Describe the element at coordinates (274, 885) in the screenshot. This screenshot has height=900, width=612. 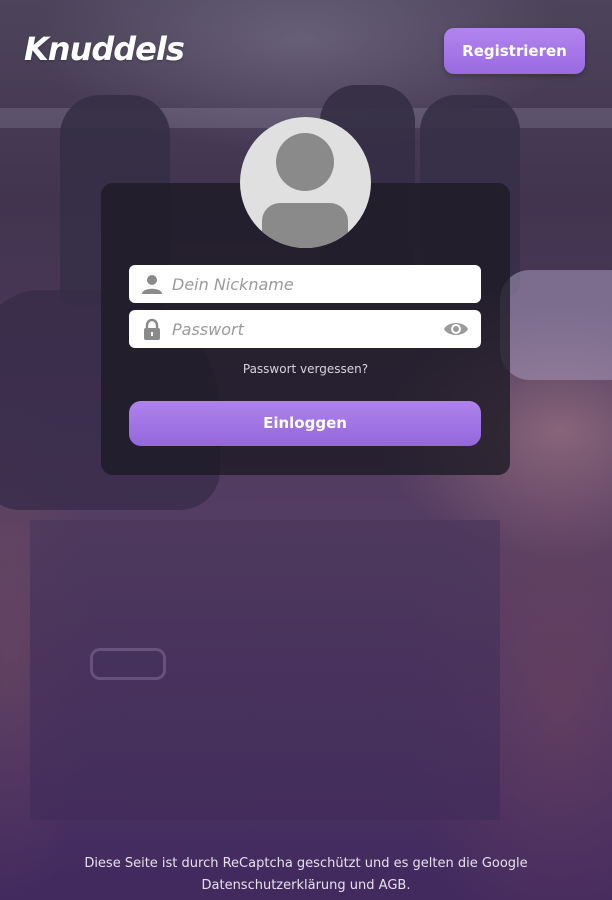
I see `privacy-policy-link: Datenschutzerklärung` at that location.